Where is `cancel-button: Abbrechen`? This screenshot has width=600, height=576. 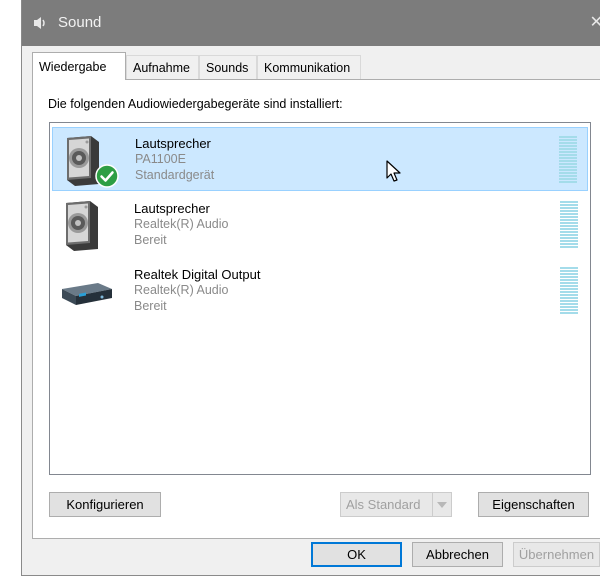
cancel-button: Abbrechen is located at coordinates (457, 554).